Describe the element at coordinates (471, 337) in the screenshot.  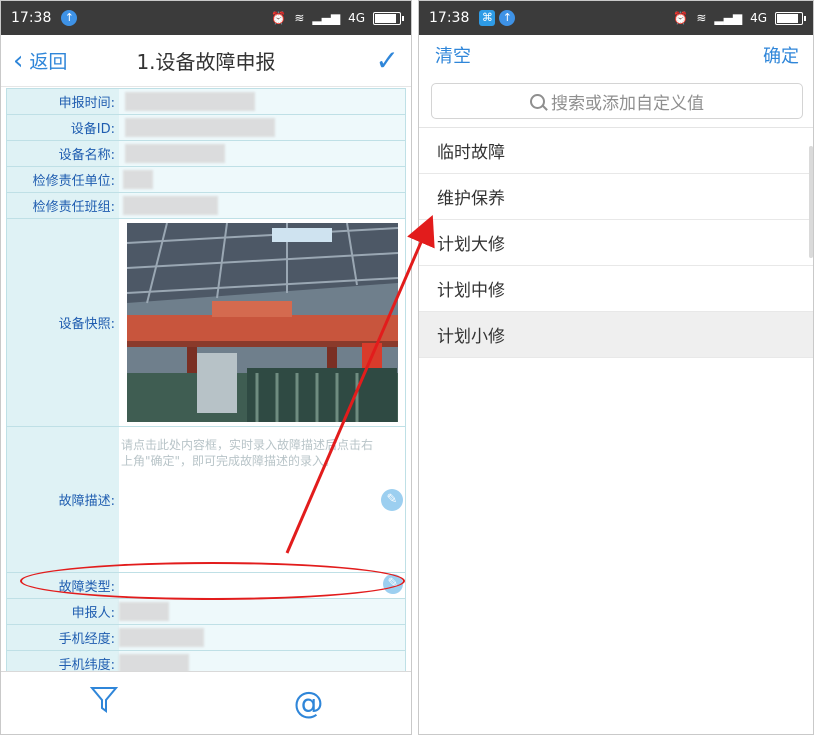
I see `option-label: 计划小修` at that location.